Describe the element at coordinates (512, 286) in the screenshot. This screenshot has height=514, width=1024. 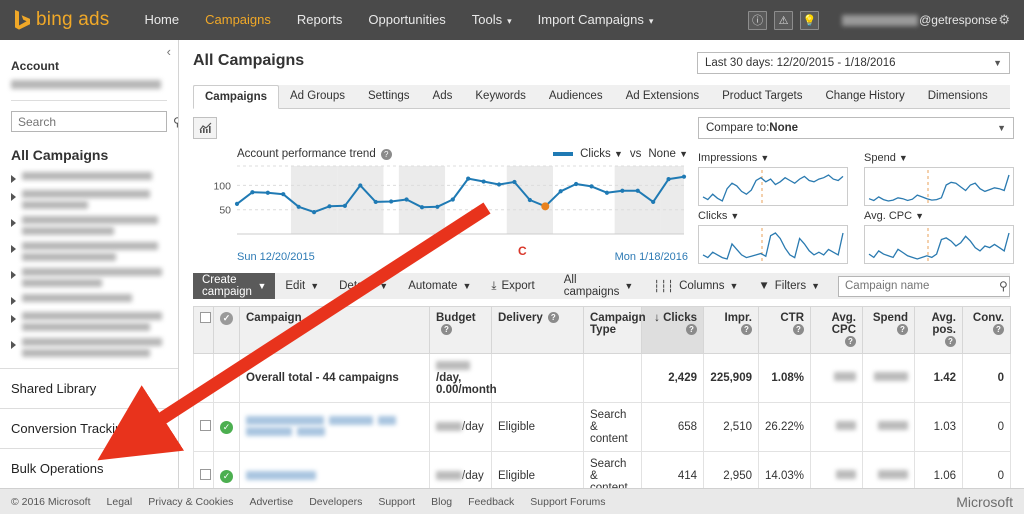
I see `export-button: ⤓ Export` at that location.